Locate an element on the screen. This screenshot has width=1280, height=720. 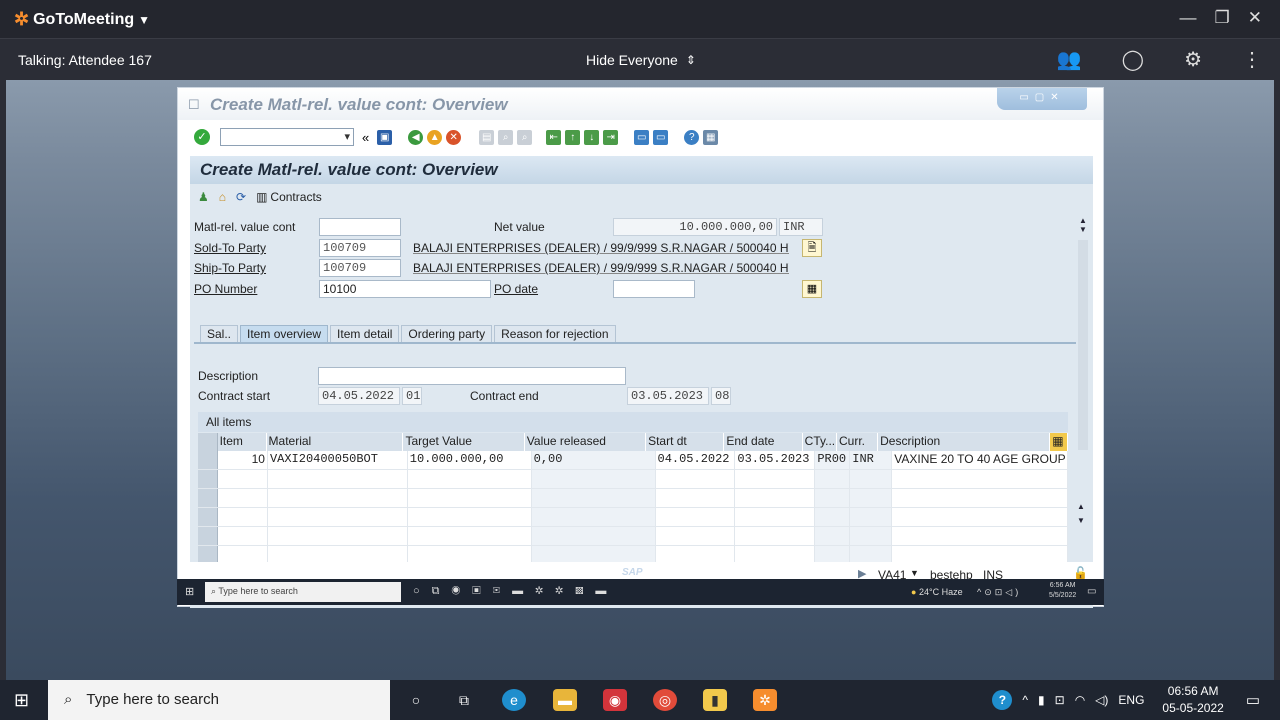
next-page-icon: ↓ is located at coordinates (592, 137).